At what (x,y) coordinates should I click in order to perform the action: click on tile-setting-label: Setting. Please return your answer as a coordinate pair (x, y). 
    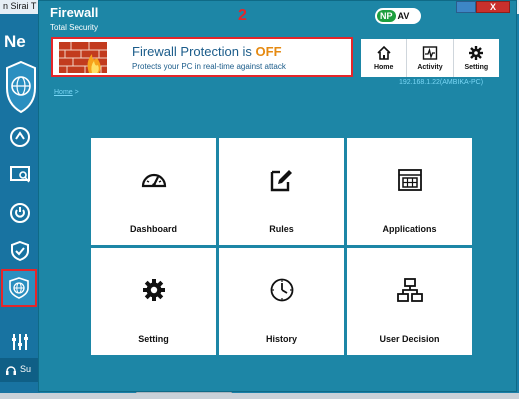
    Looking at the image, I should click on (153, 339).